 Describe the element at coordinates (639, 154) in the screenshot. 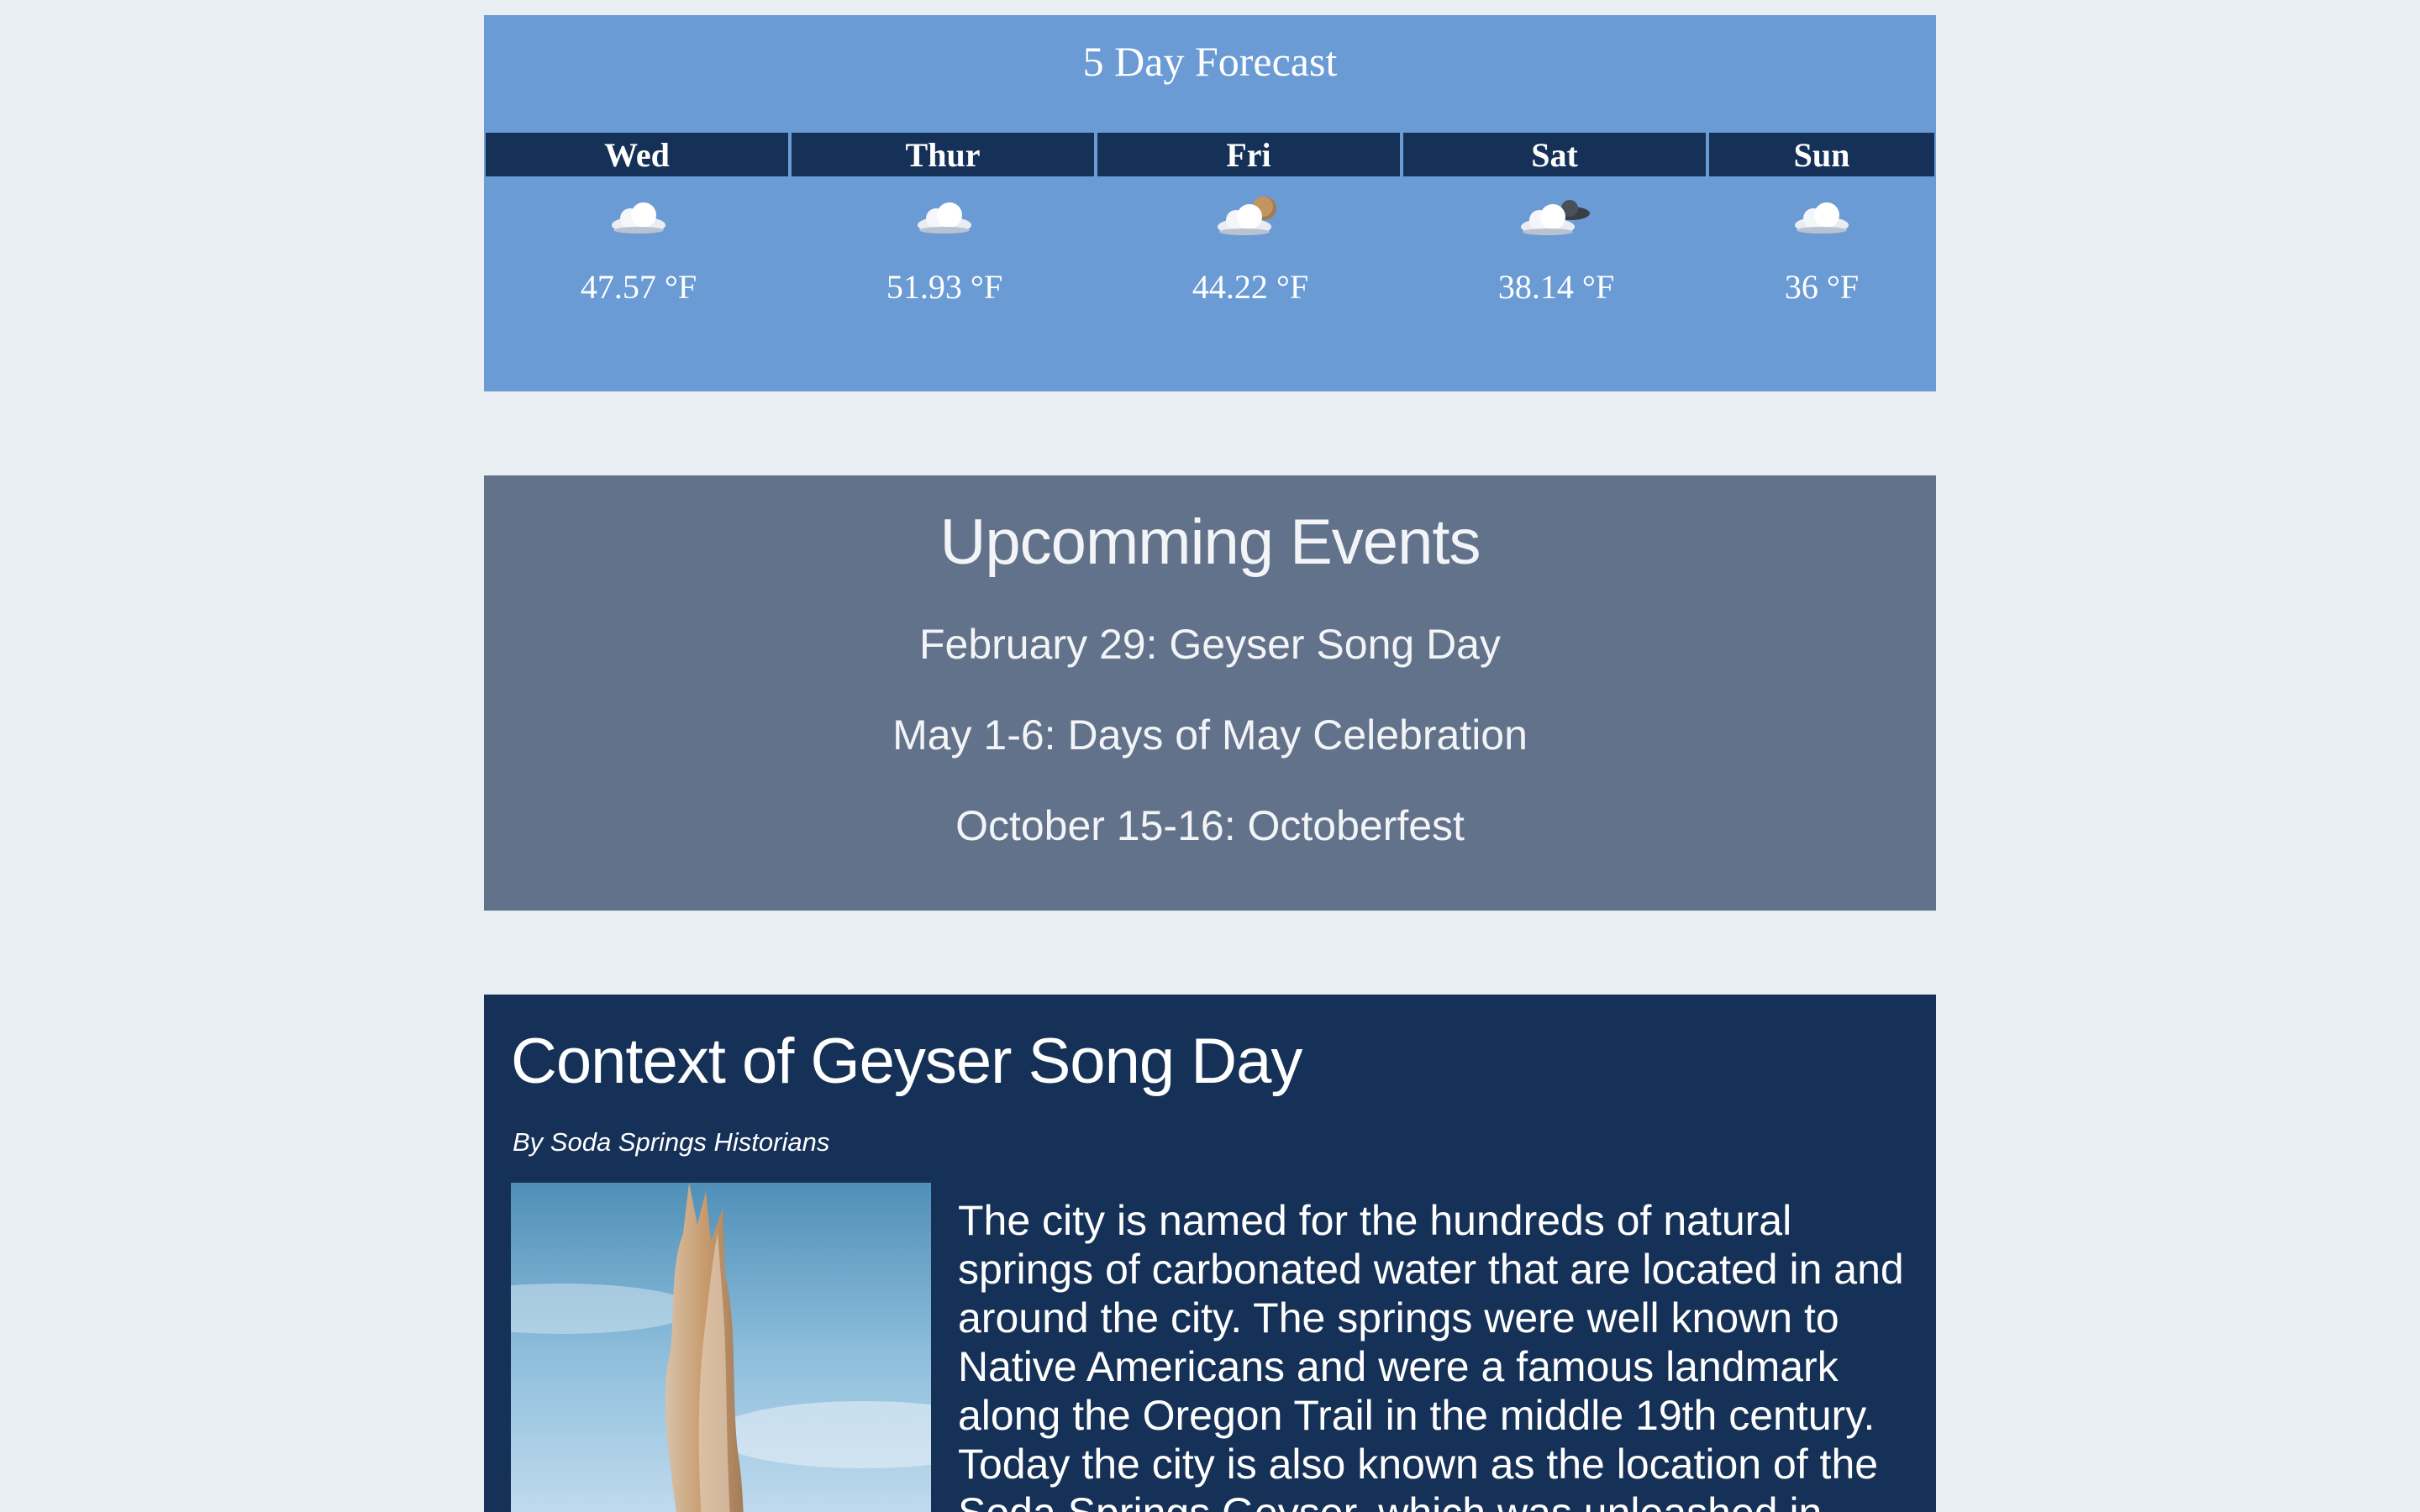

I see `day-name: Wed` at that location.